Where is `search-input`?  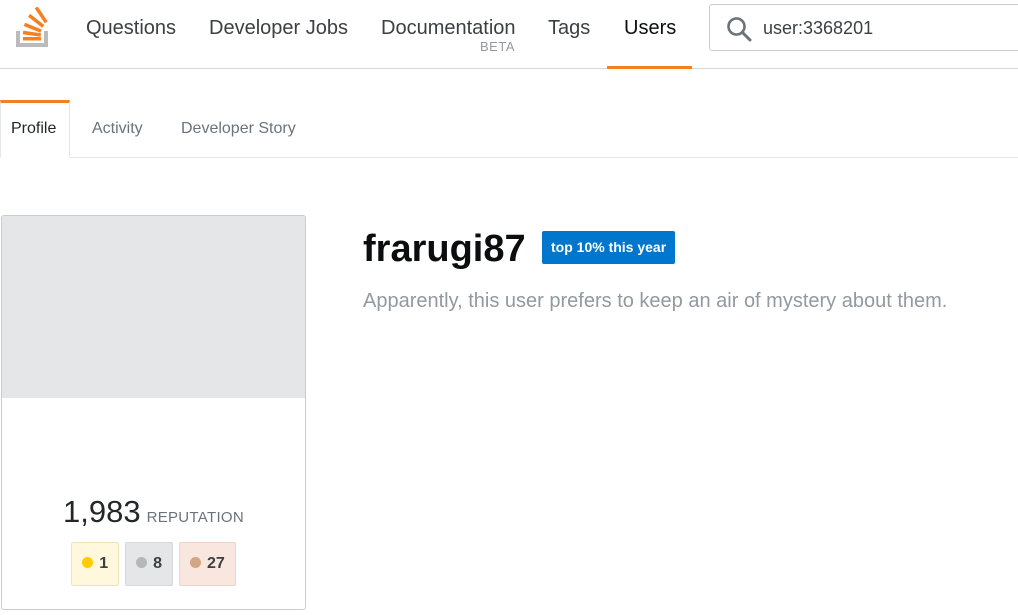 search-input is located at coordinates (888, 28).